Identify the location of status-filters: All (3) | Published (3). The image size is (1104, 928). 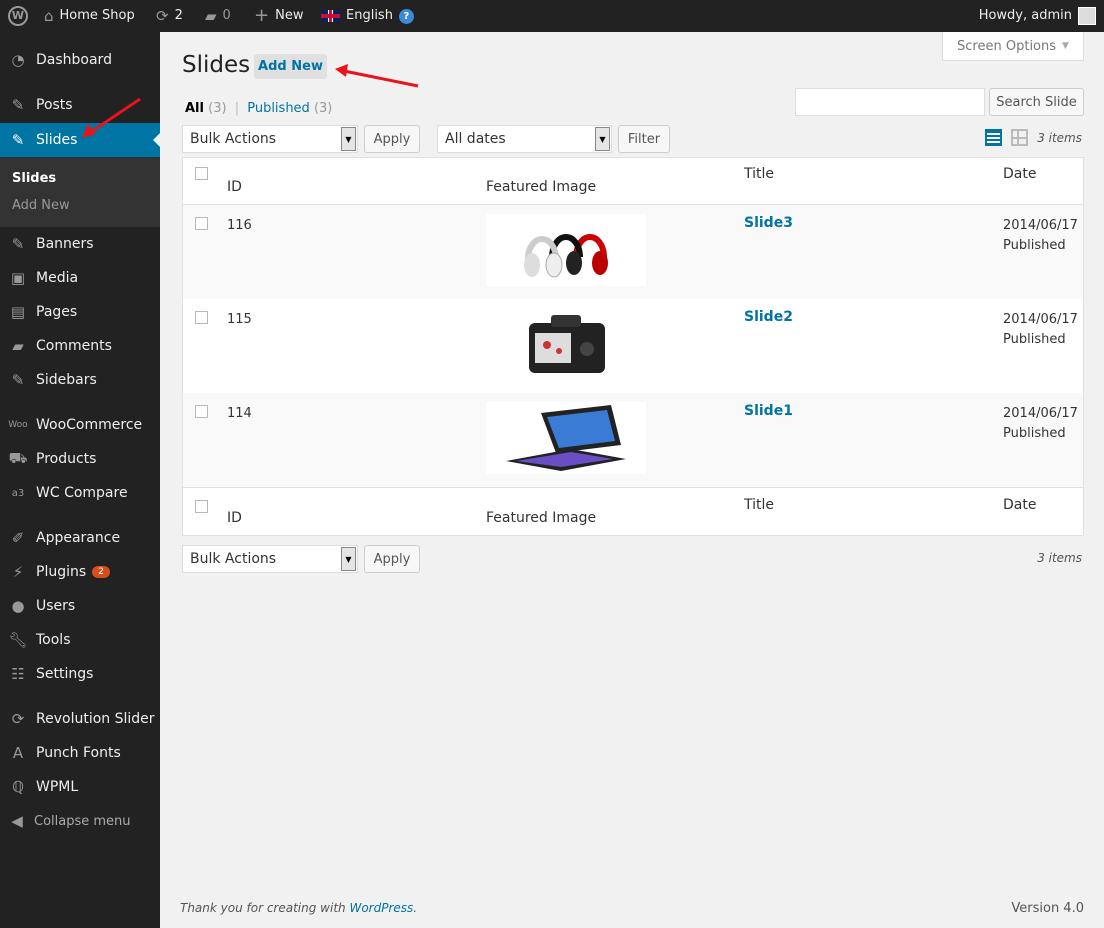
(258, 108).